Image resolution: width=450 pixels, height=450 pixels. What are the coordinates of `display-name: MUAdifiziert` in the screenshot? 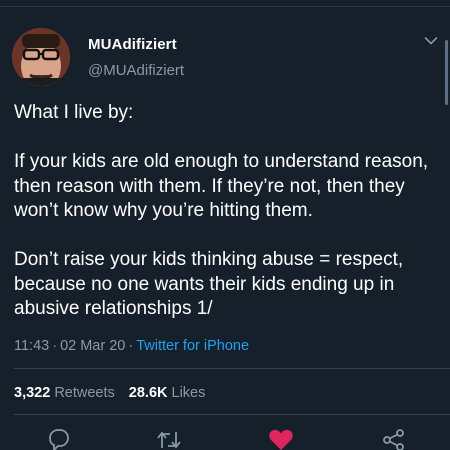 It's located at (132, 44).